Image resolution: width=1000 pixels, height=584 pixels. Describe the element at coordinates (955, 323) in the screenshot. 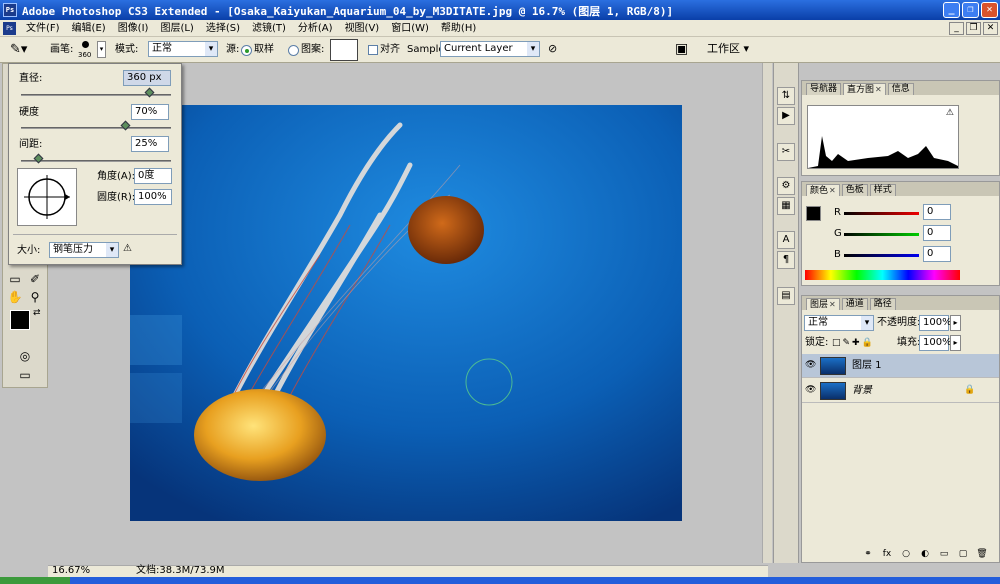

I see `opacity-arrow-icon: ▸` at that location.